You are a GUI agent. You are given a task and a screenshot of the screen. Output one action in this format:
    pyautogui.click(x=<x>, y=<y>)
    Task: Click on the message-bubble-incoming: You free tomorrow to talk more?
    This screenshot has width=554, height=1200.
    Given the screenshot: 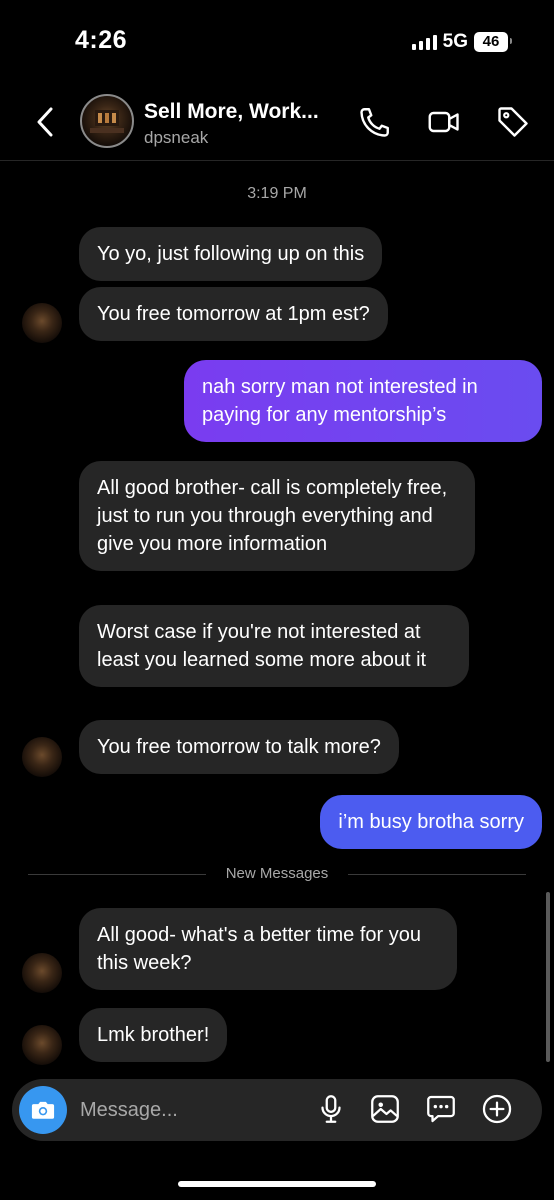 What is the action you would take?
    pyautogui.click(x=239, y=747)
    